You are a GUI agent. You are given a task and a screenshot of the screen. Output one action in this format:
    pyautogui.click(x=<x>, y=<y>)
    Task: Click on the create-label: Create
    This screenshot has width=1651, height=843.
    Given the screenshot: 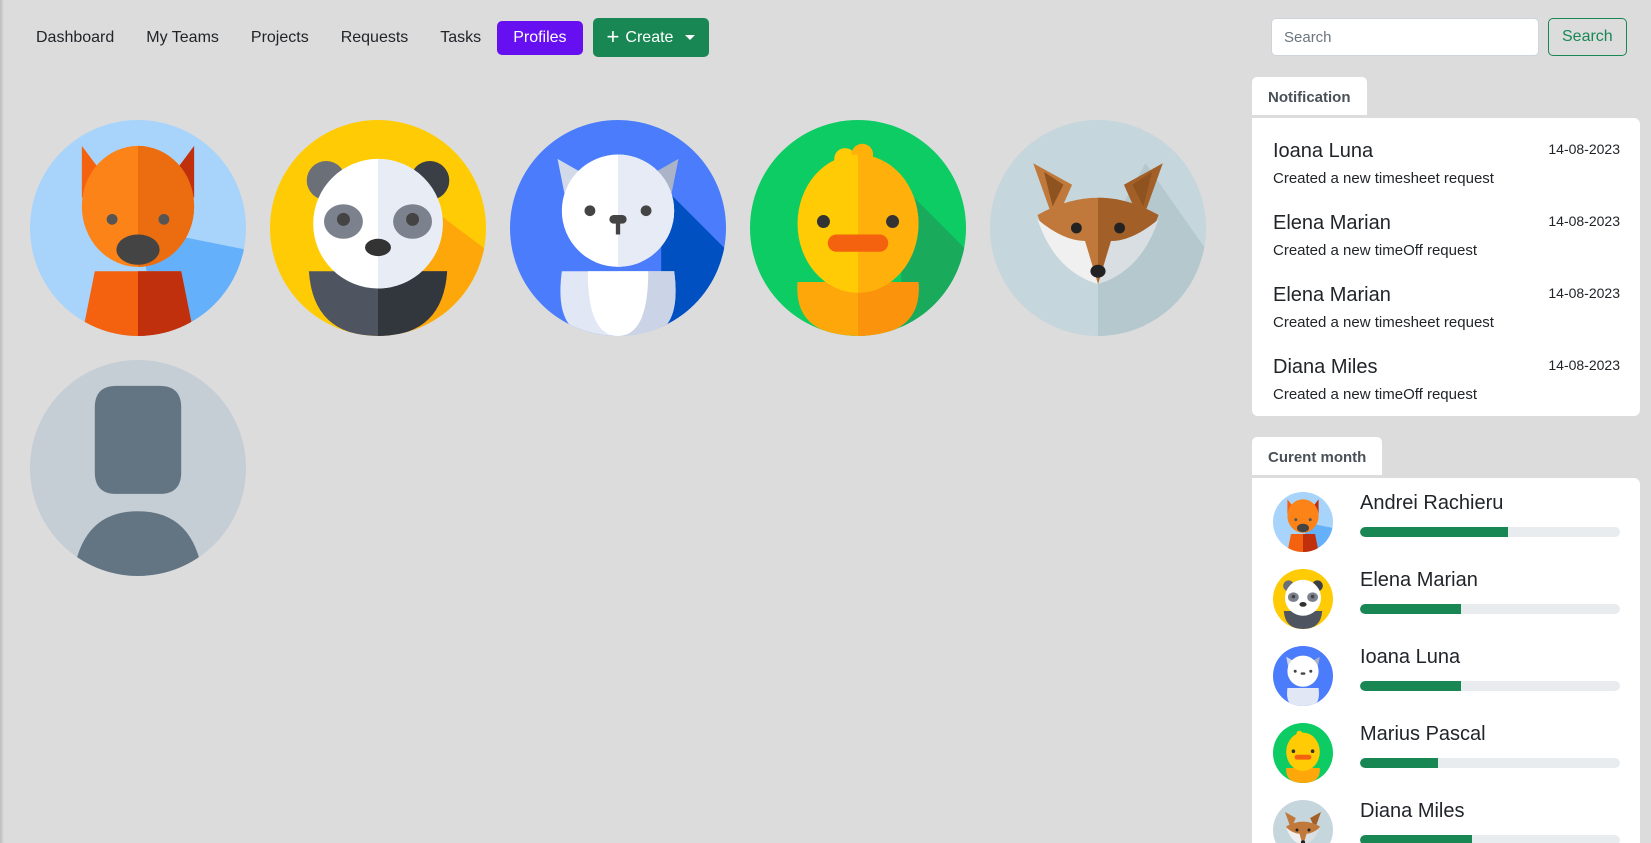 What is the action you would take?
    pyautogui.click(x=649, y=37)
    